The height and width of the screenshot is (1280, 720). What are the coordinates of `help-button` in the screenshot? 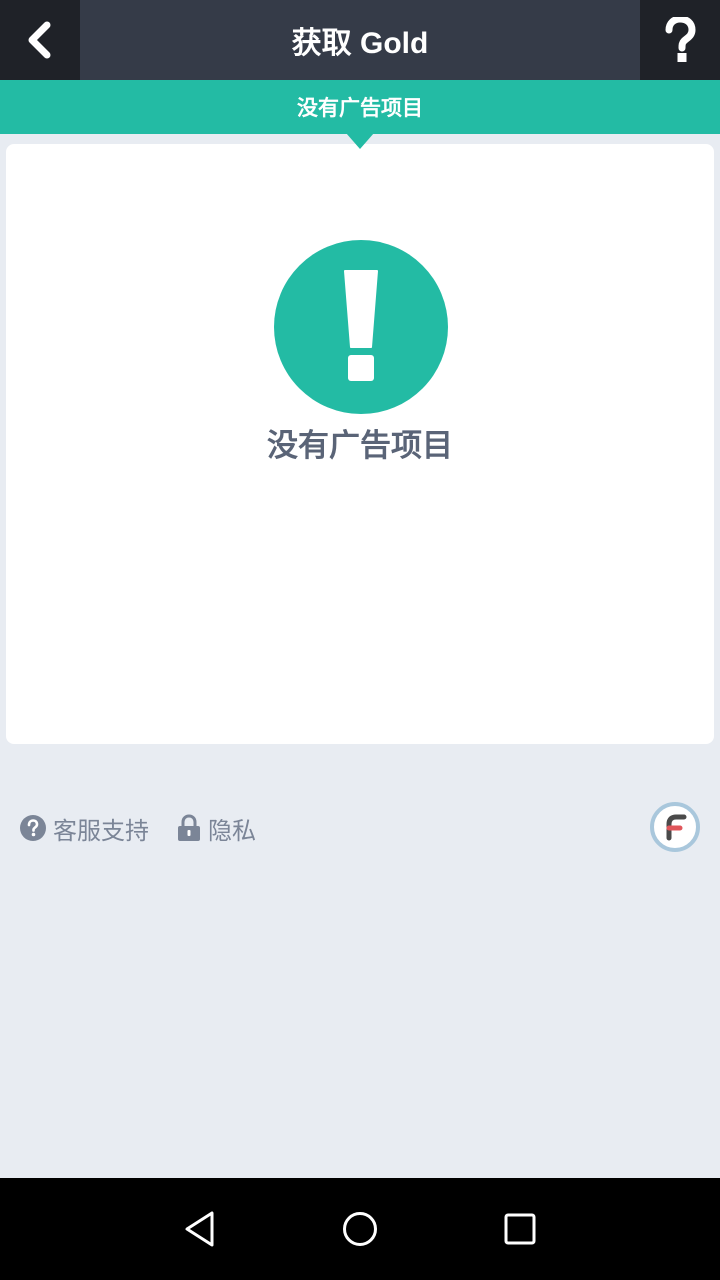 It's located at (680, 40).